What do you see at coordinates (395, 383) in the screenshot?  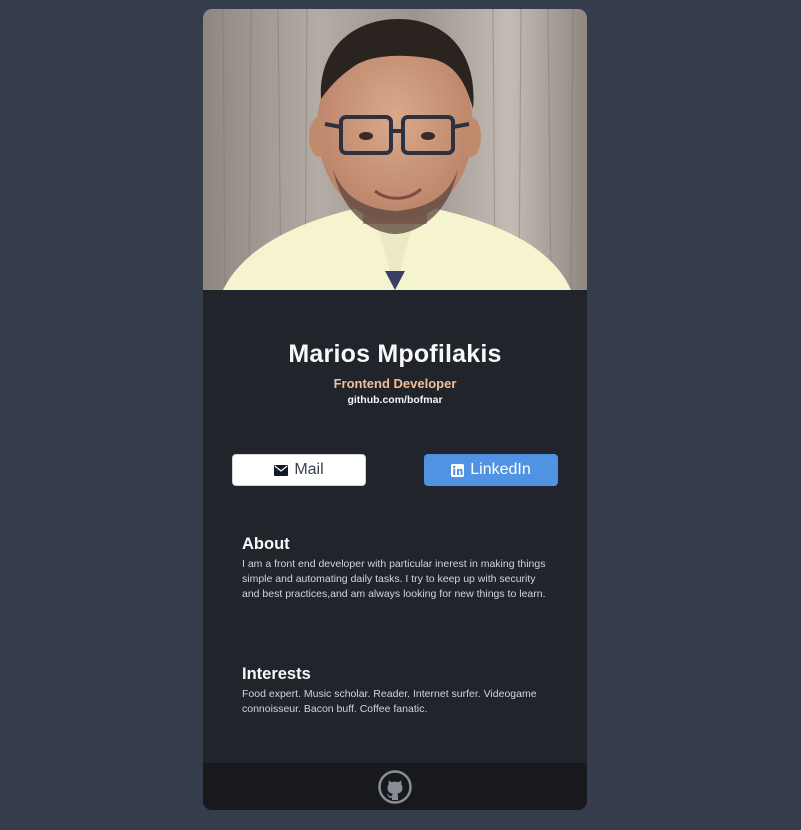 I see `profile-role: Frontend Developer` at bounding box center [395, 383].